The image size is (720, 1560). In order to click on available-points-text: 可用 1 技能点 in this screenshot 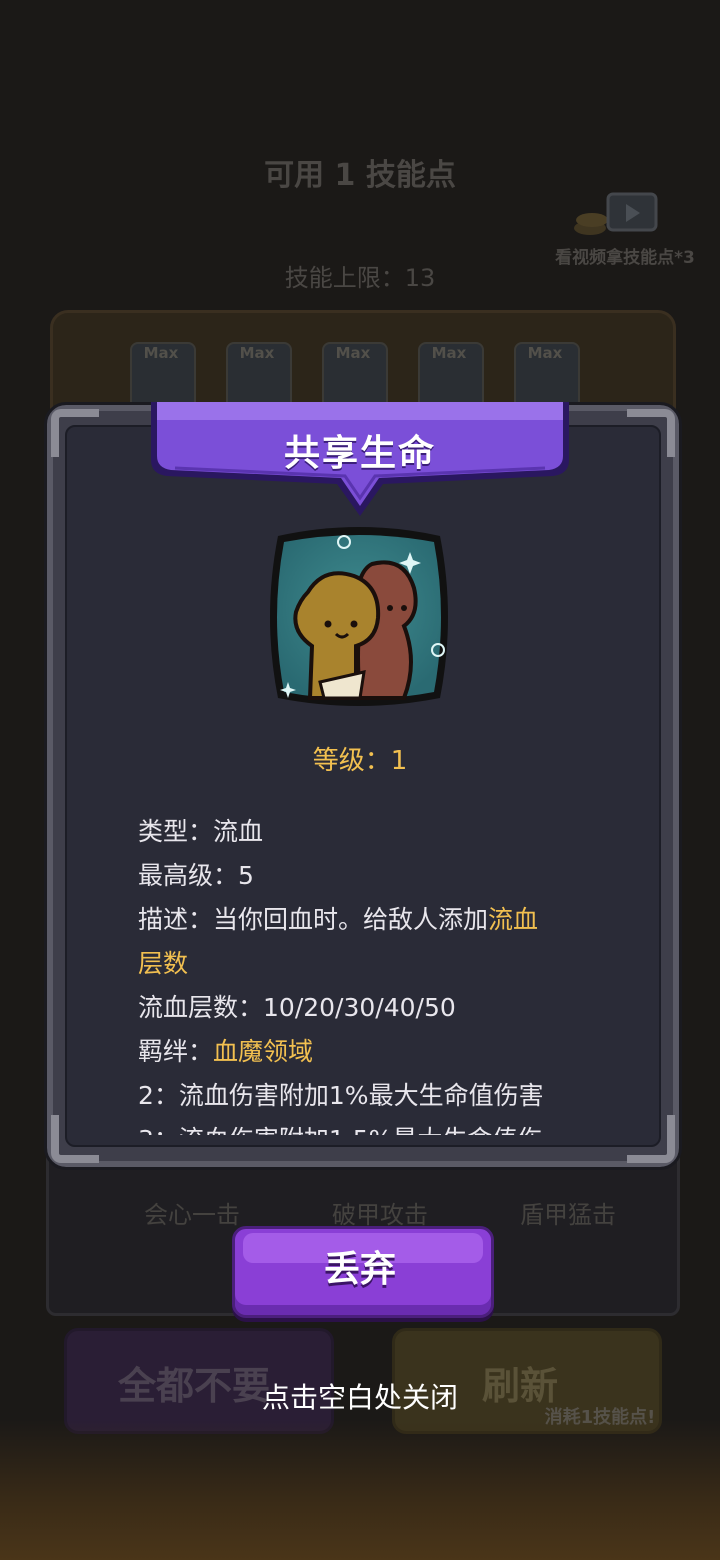, I will do `click(360, 175)`.